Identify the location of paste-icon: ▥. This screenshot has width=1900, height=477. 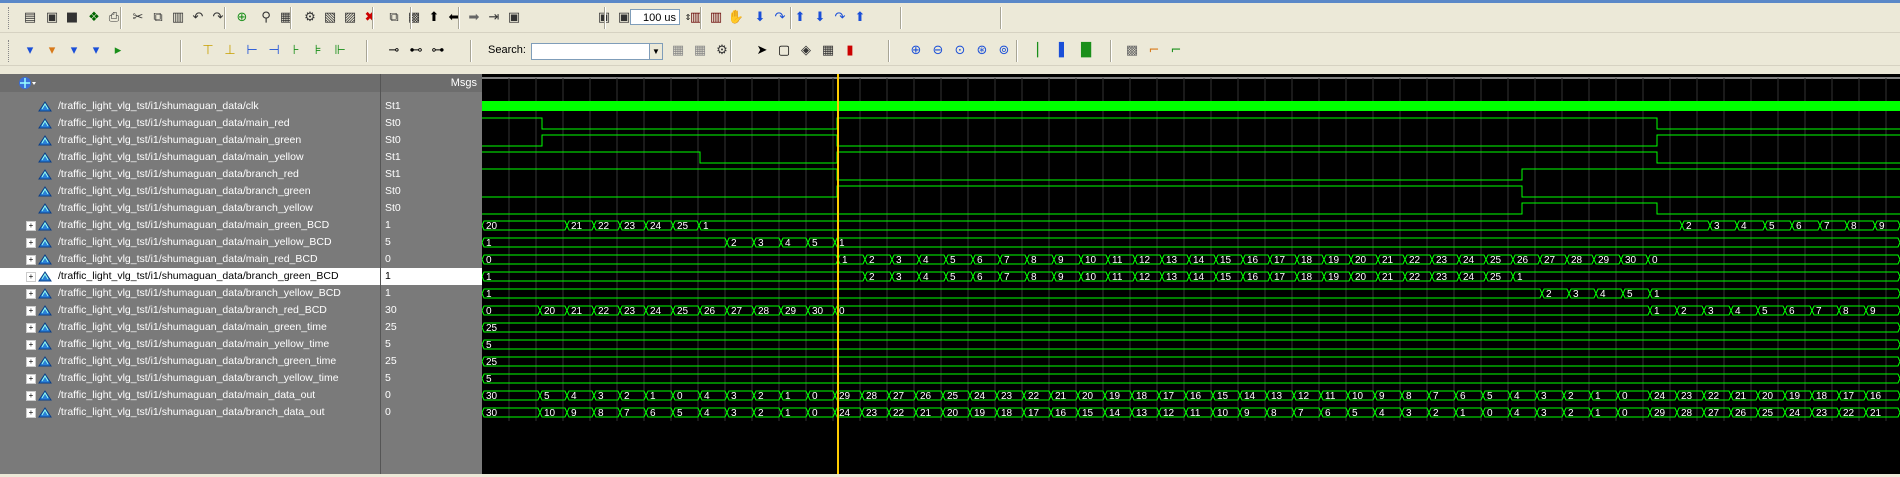
(178, 17).